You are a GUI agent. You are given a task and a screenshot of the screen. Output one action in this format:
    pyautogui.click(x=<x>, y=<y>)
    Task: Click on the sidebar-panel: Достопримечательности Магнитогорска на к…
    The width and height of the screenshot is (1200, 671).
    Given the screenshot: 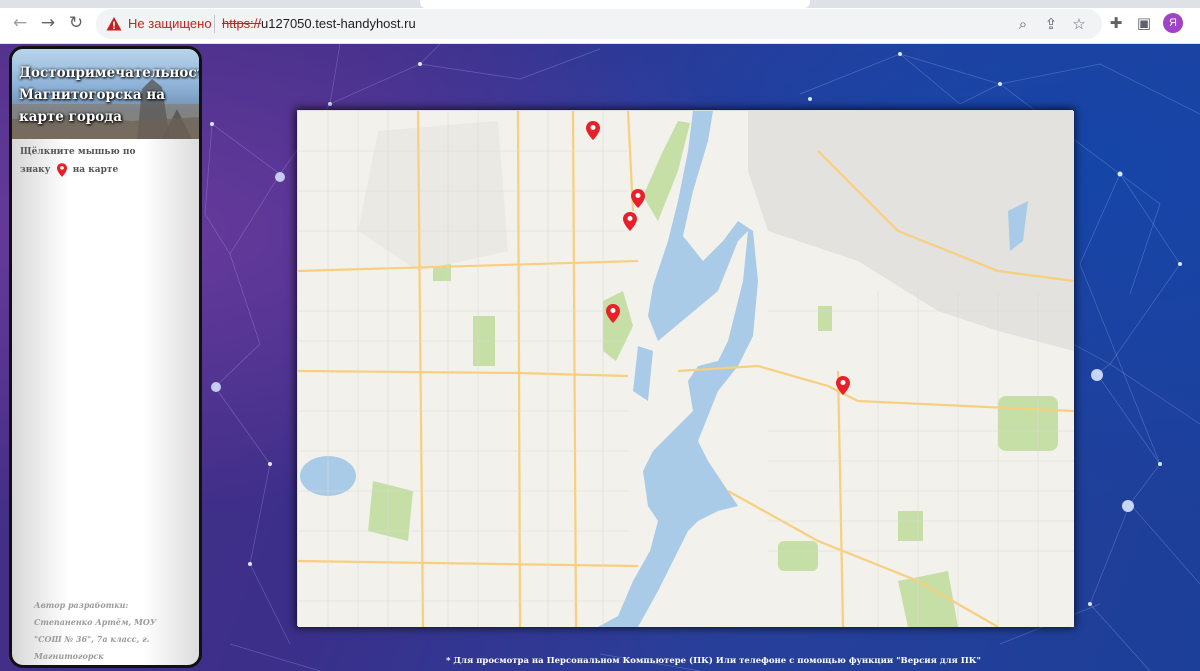 What is the action you would take?
    pyautogui.click(x=105, y=357)
    